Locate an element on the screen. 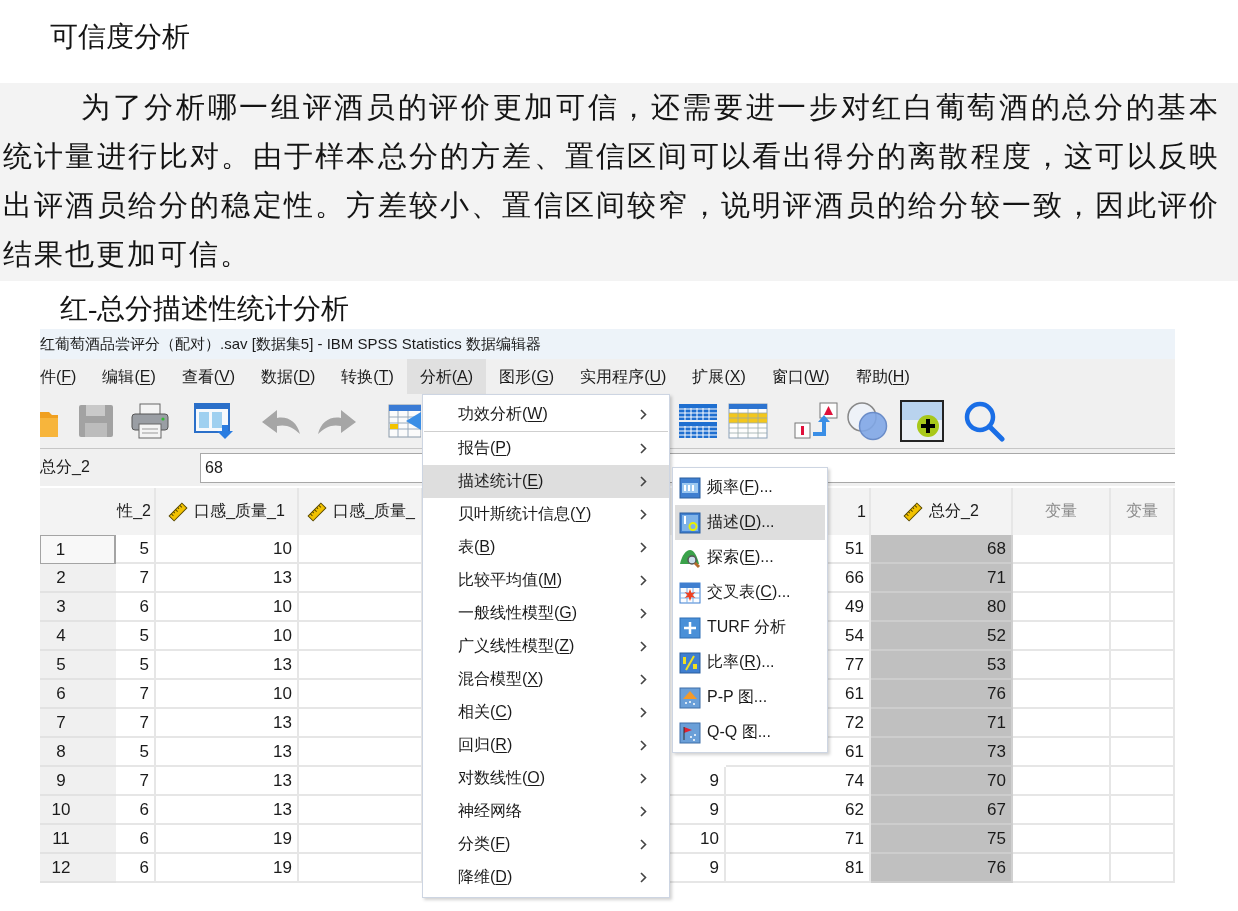 The height and width of the screenshot is (911, 1238). table-cell-text: 62 is located at coordinates (854, 810).